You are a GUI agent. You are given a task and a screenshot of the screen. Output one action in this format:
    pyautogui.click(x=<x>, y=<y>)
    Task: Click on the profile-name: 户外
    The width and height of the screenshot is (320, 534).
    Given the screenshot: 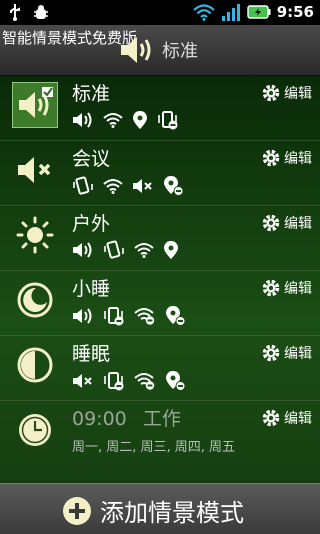 What is the action you would take?
    pyautogui.click(x=91, y=224)
    